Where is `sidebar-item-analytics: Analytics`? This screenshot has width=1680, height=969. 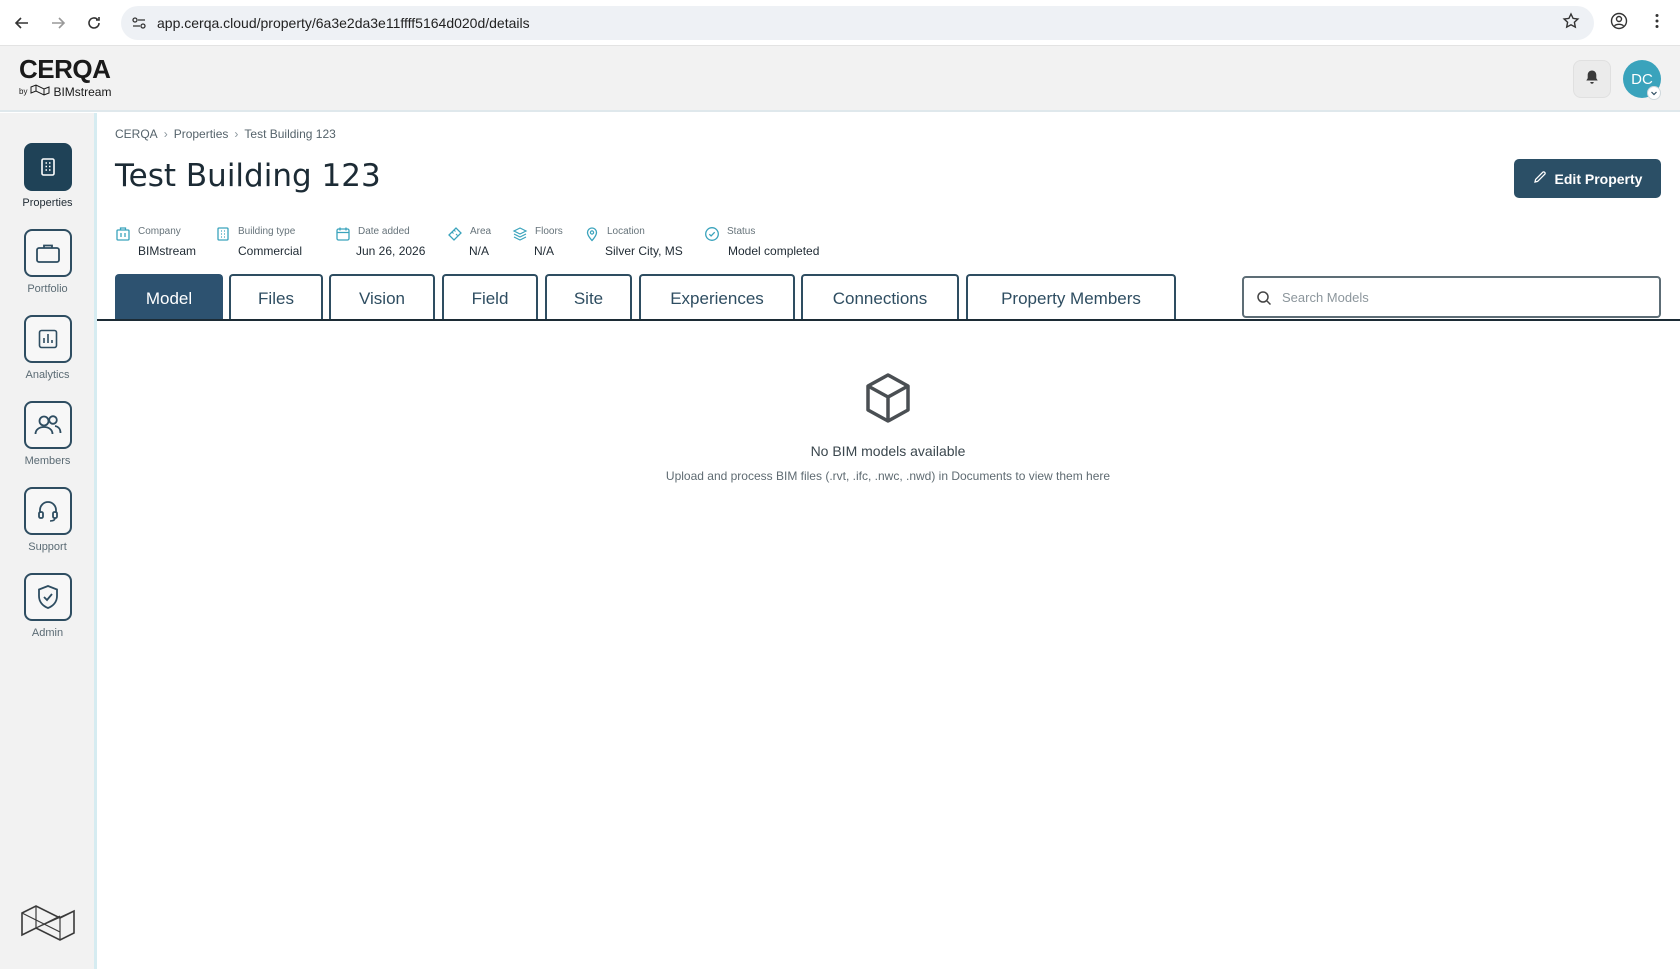
sidebar-item-analytics: Analytics is located at coordinates (47, 348).